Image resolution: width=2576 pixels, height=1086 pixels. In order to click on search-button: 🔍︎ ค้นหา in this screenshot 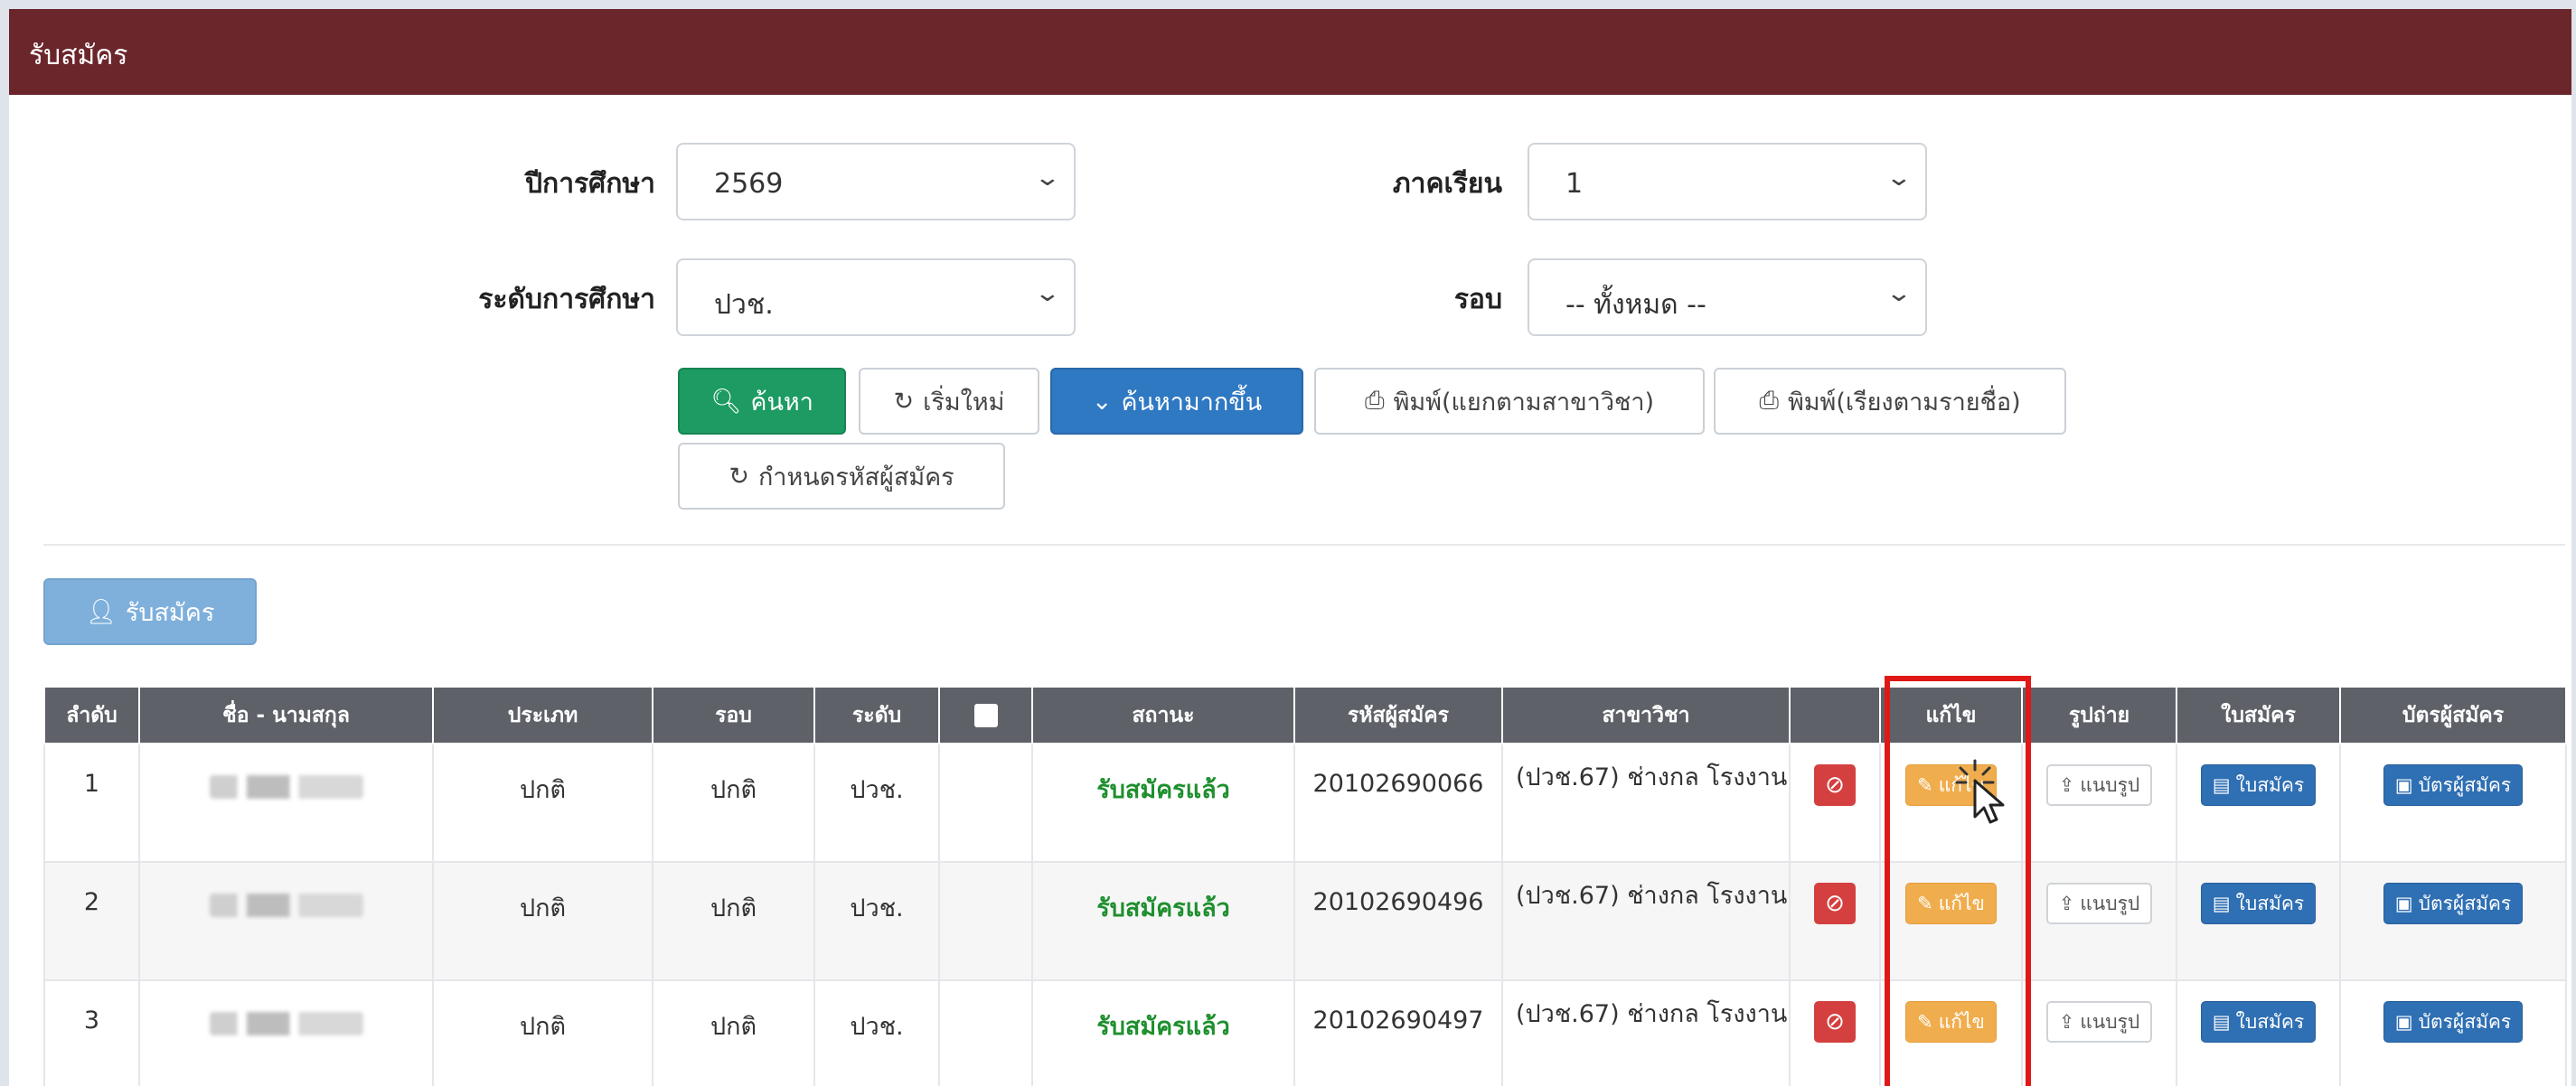, I will do `click(762, 401)`.